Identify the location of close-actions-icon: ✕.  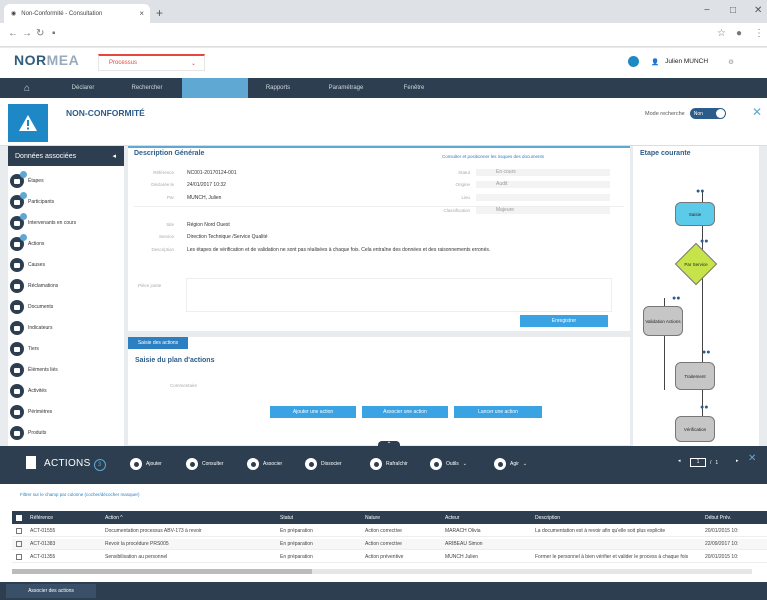
(752, 458).